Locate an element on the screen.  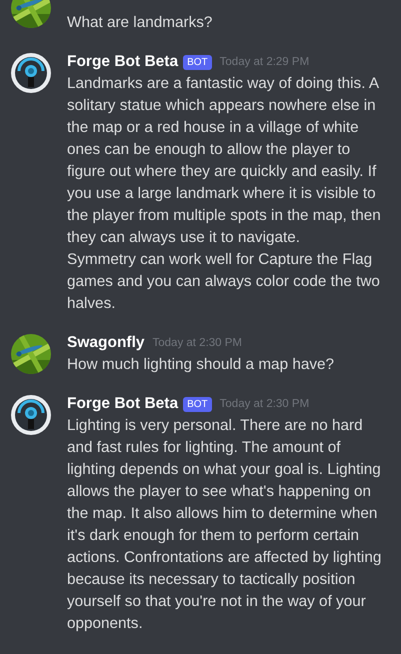
author-name: Swagonfly is located at coordinates (106, 343).